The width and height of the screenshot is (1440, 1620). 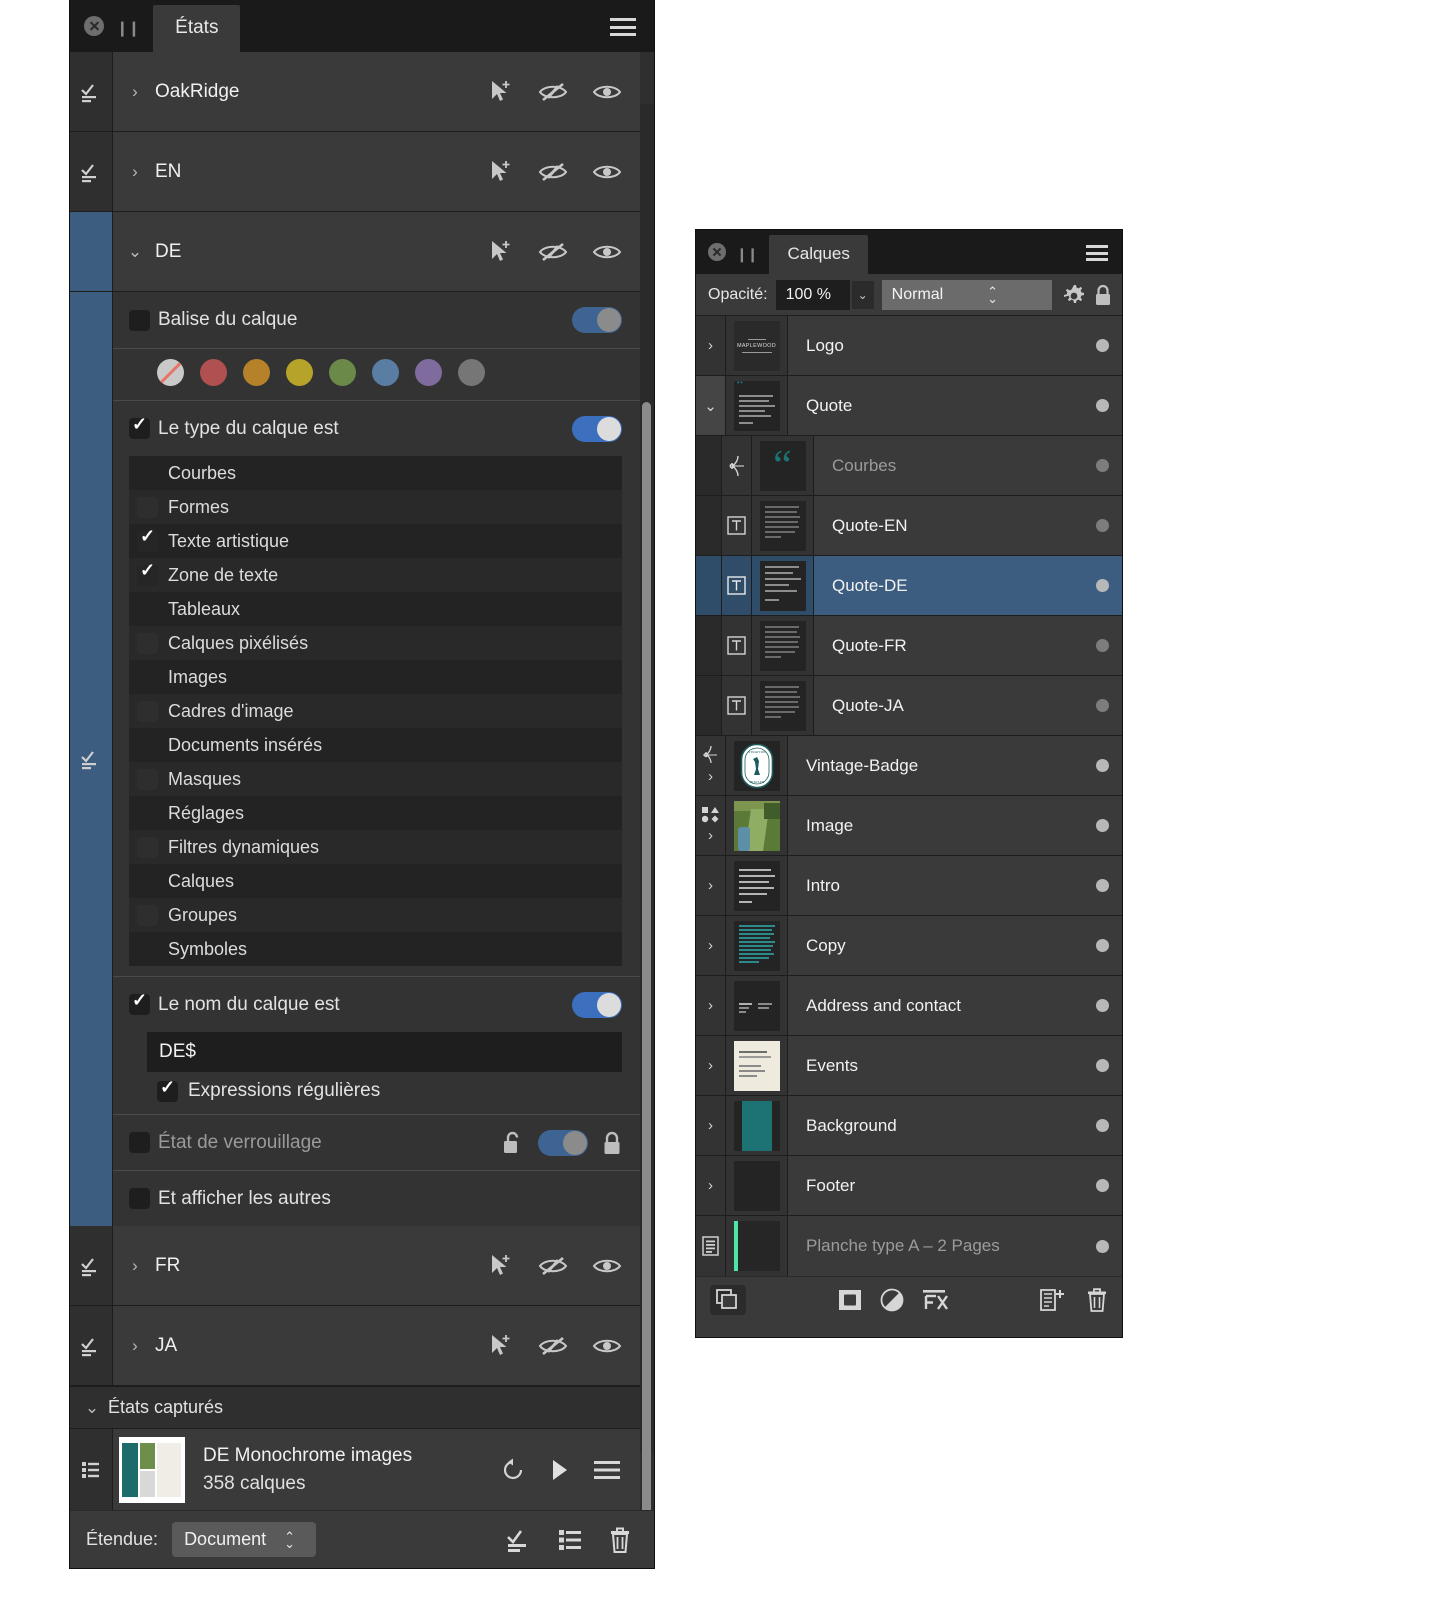 What do you see at coordinates (909, 646) in the screenshot?
I see `layer-row-quote-fr: Quote-FR` at bounding box center [909, 646].